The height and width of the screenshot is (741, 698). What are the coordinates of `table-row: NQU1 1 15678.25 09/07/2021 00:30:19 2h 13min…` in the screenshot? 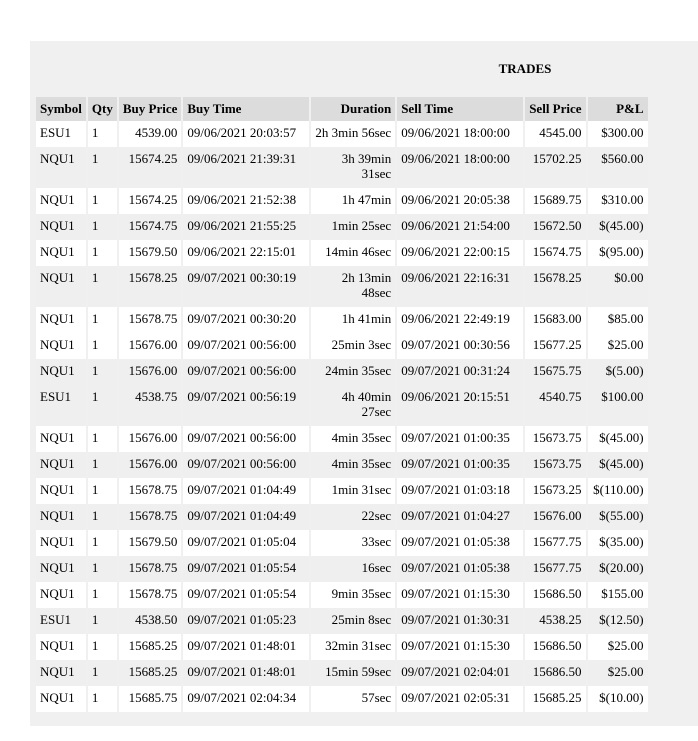 It's located at (342, 286).